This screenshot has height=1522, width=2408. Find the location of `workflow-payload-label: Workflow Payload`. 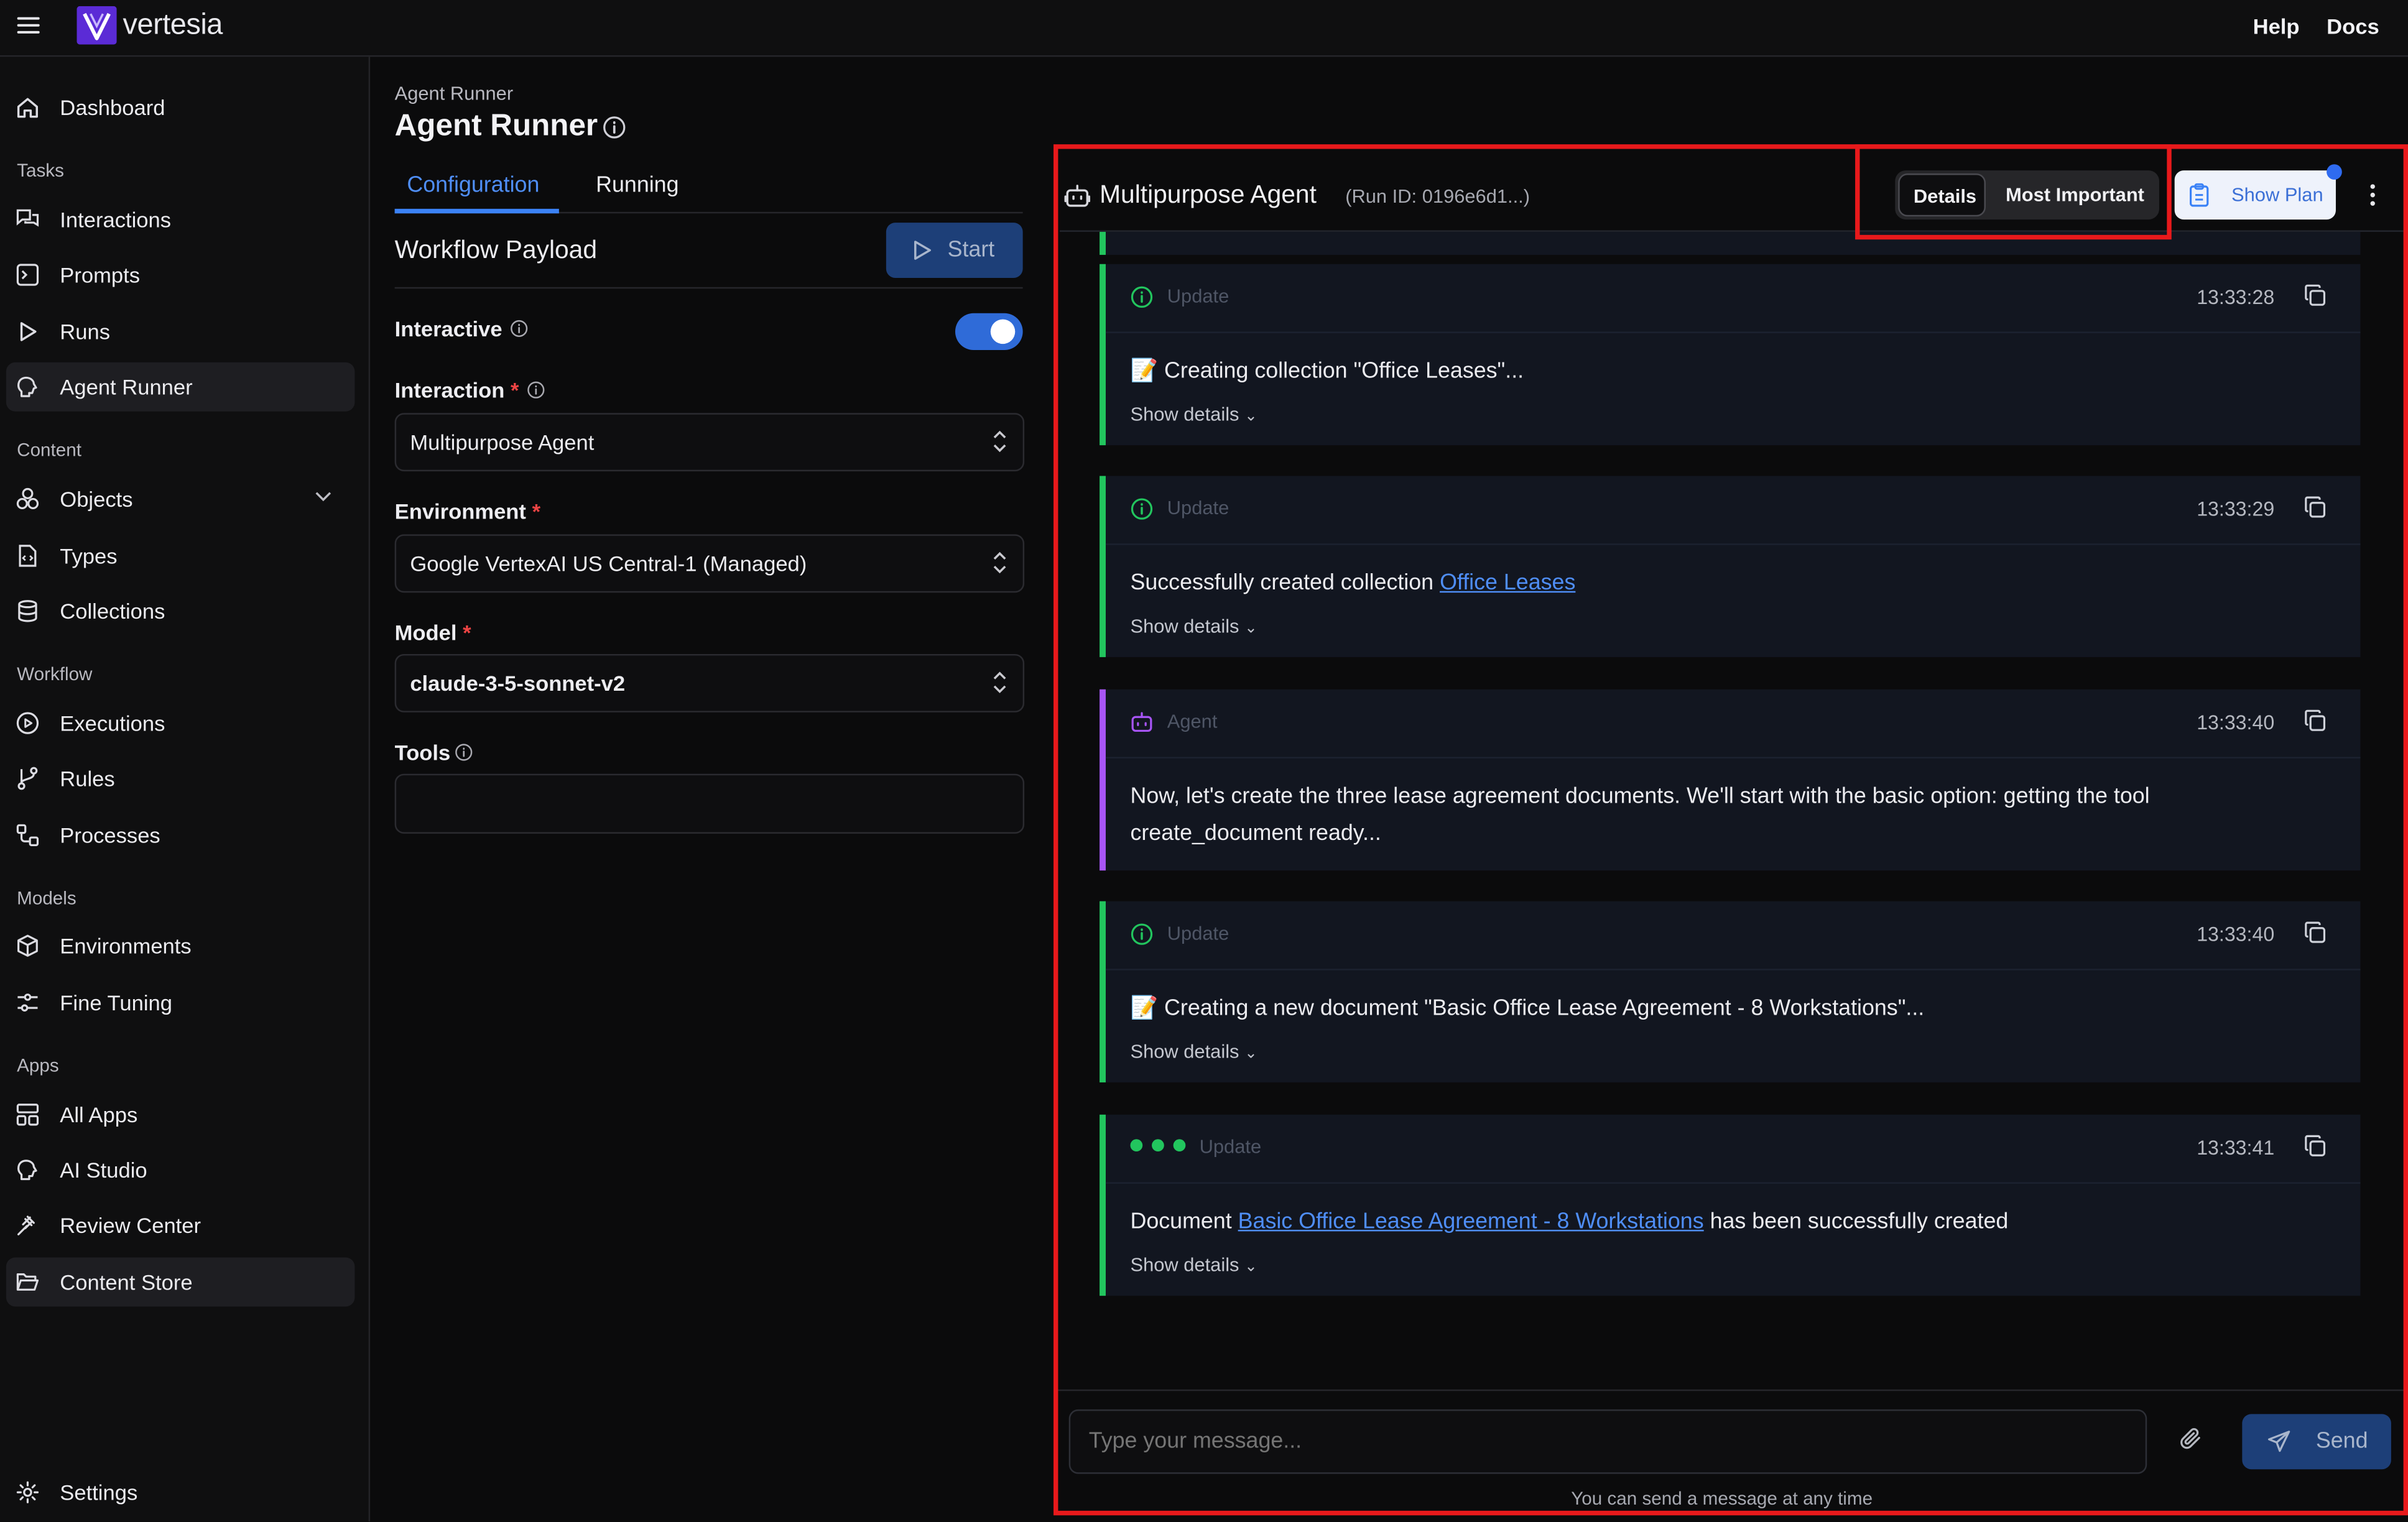

workflow-payload-label: Workflow Payload is located at coordinates (496, 250).